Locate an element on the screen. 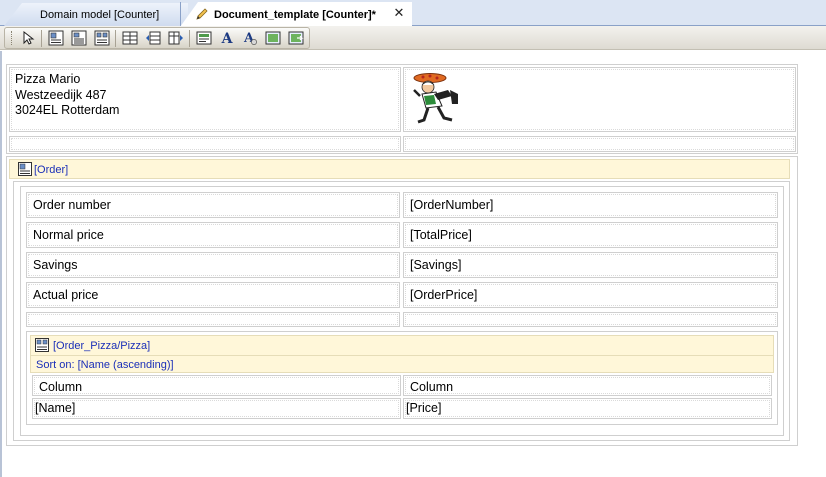  svg-text: A is located at coordinates (226, 38).